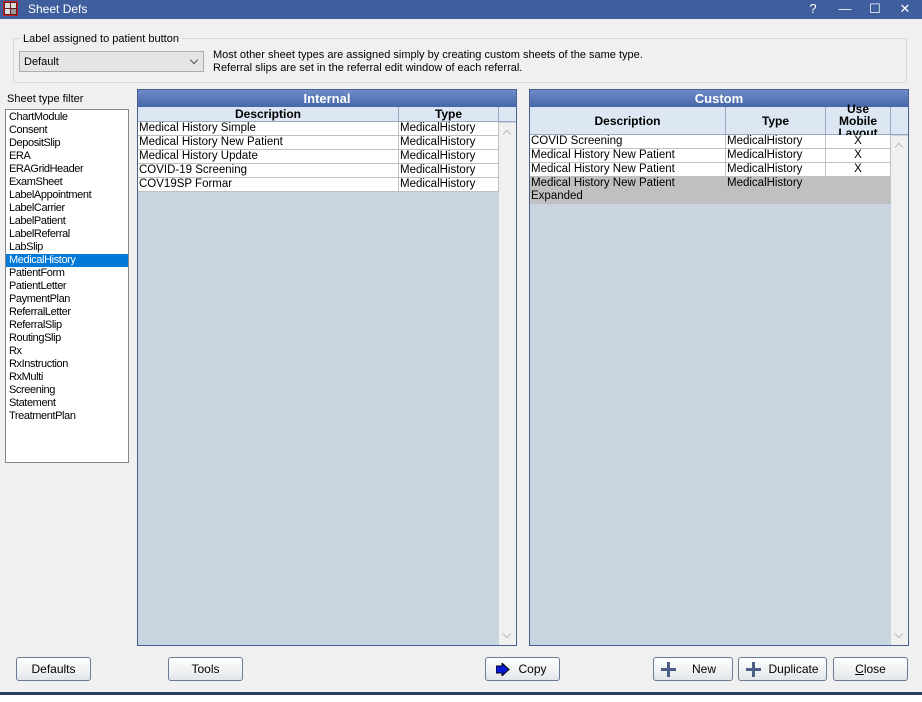 The image size is (922, 702). I want to click on window-title: Sheet Defs, so click(58, 9).